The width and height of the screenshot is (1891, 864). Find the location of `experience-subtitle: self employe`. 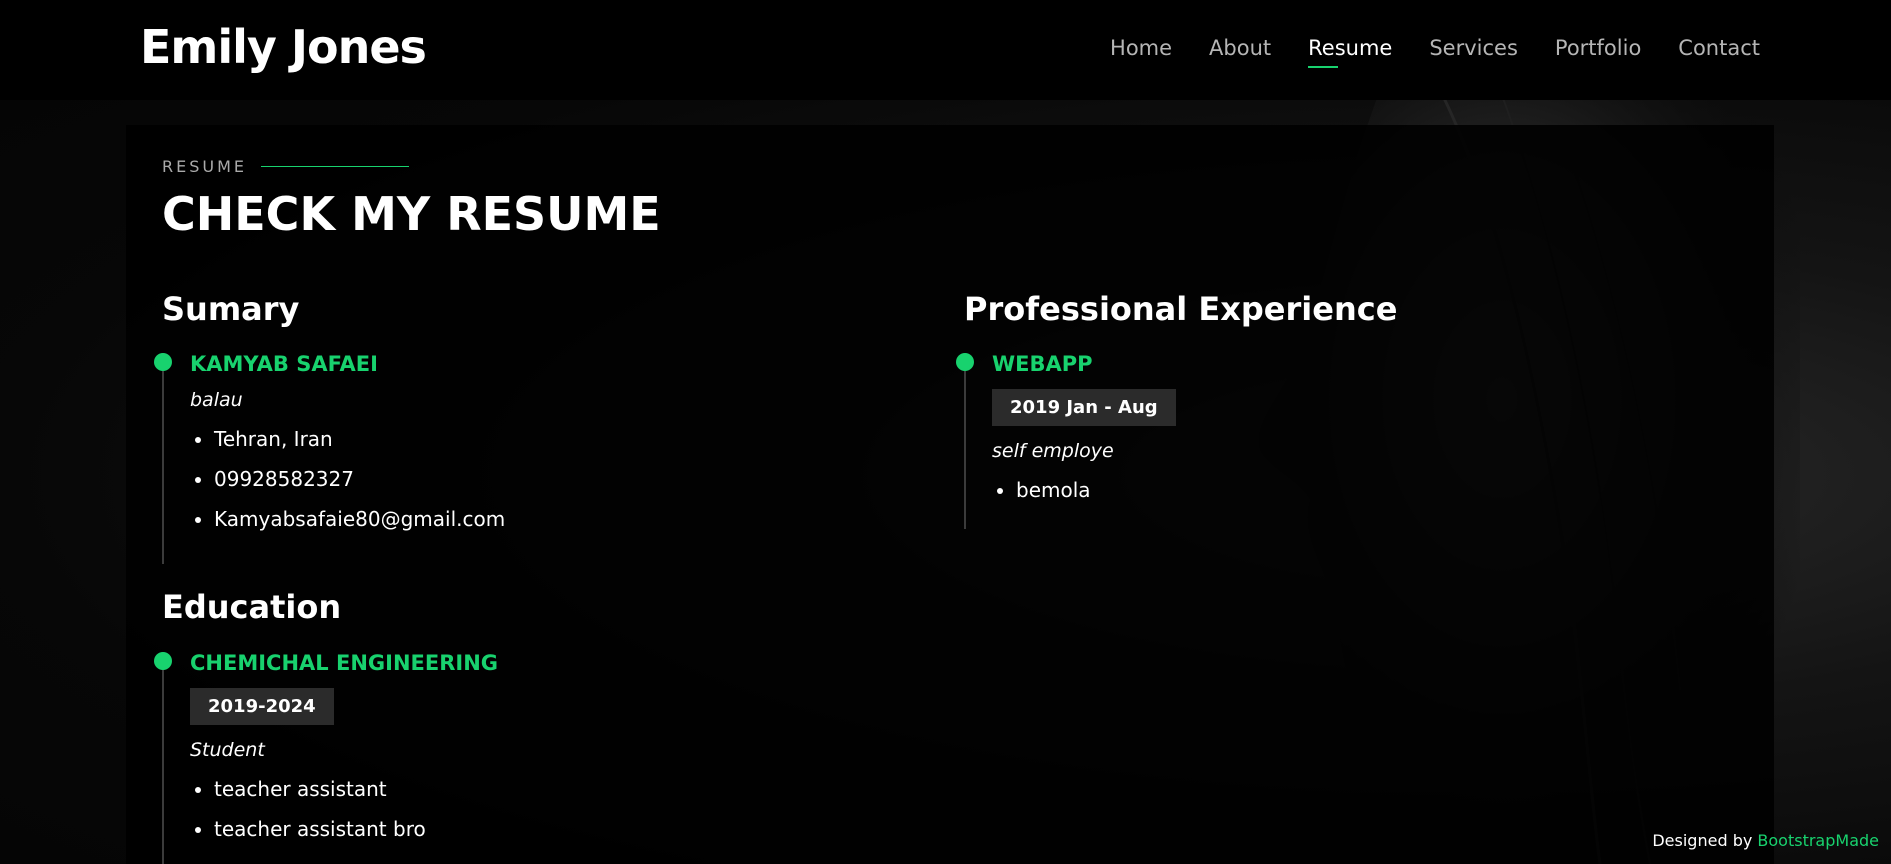

experience-subtitle: self employe is located at coordinates (1053, 451).